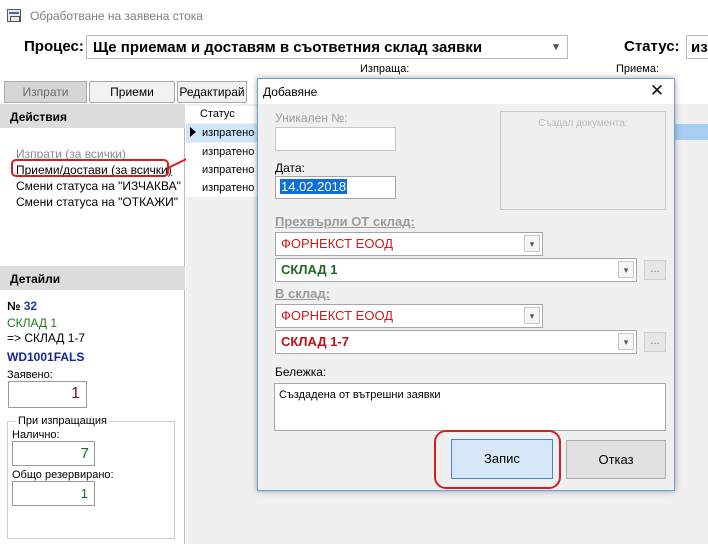  Describe the element at coordinates (30, 375) in the screenshot. I see `ordered-label: Заявено:` at that location.